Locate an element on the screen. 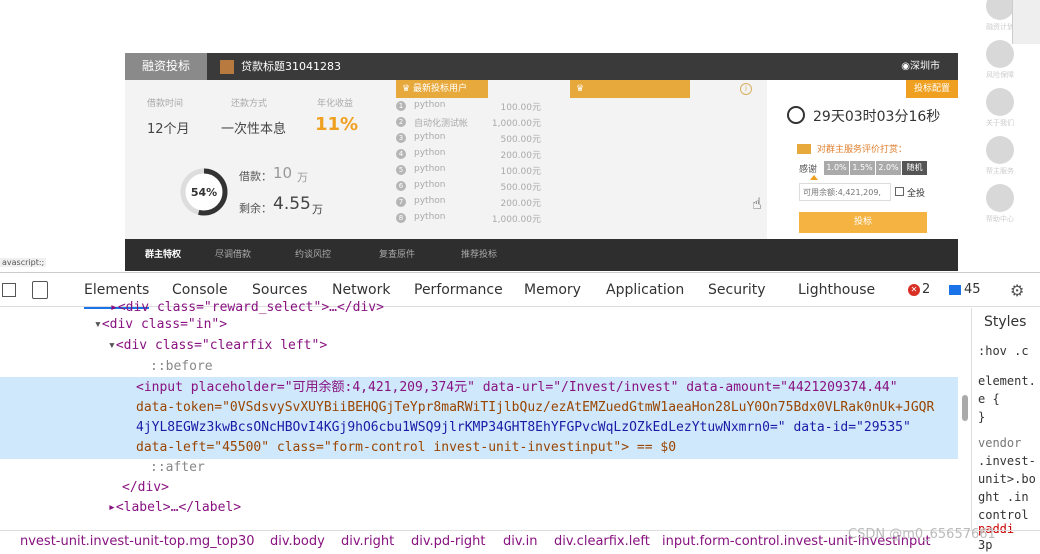 The height and width of the screenshot is (554, 1040). bottom-tab: 复查原件 is located at coordinates (397, 255).